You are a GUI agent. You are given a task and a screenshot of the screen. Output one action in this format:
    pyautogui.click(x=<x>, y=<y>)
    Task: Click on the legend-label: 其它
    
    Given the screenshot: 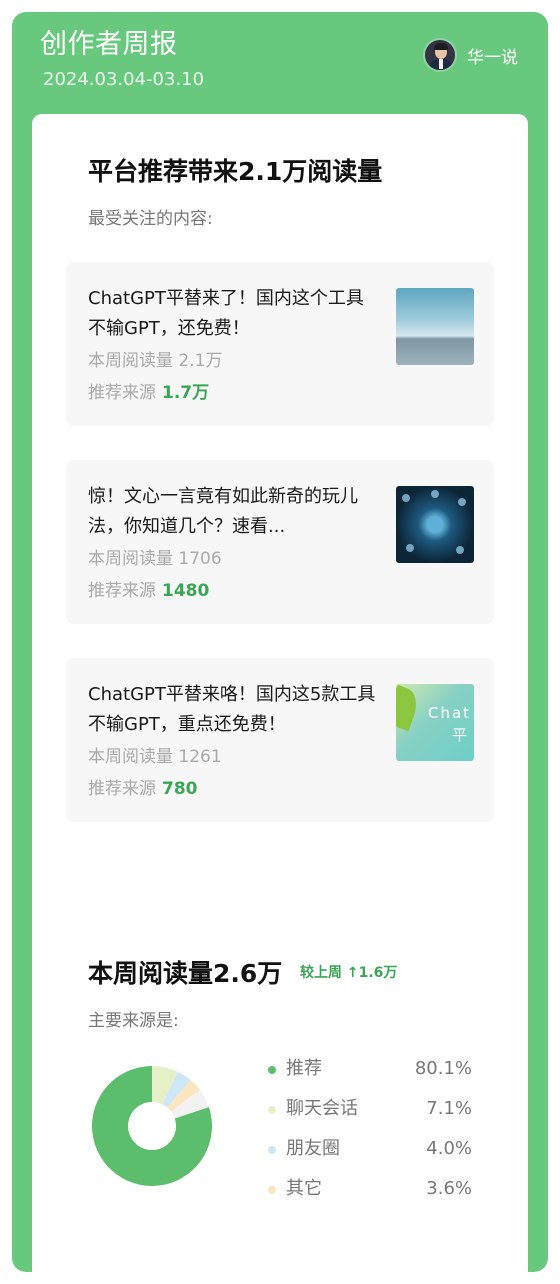 What is the action you would take?
    pyautogui.click(x=304, y=1188)
    